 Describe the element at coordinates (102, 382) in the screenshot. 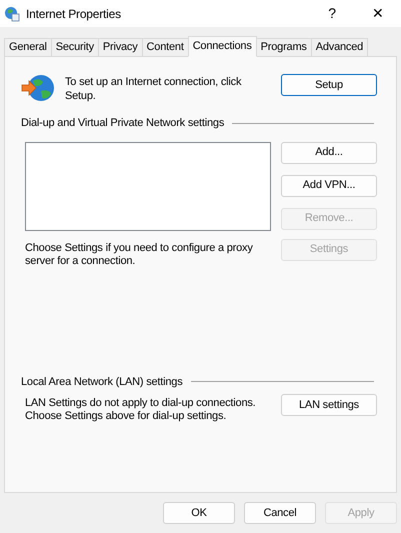

I see `section-heading: Local Area Network (LAN) settings` at that location.